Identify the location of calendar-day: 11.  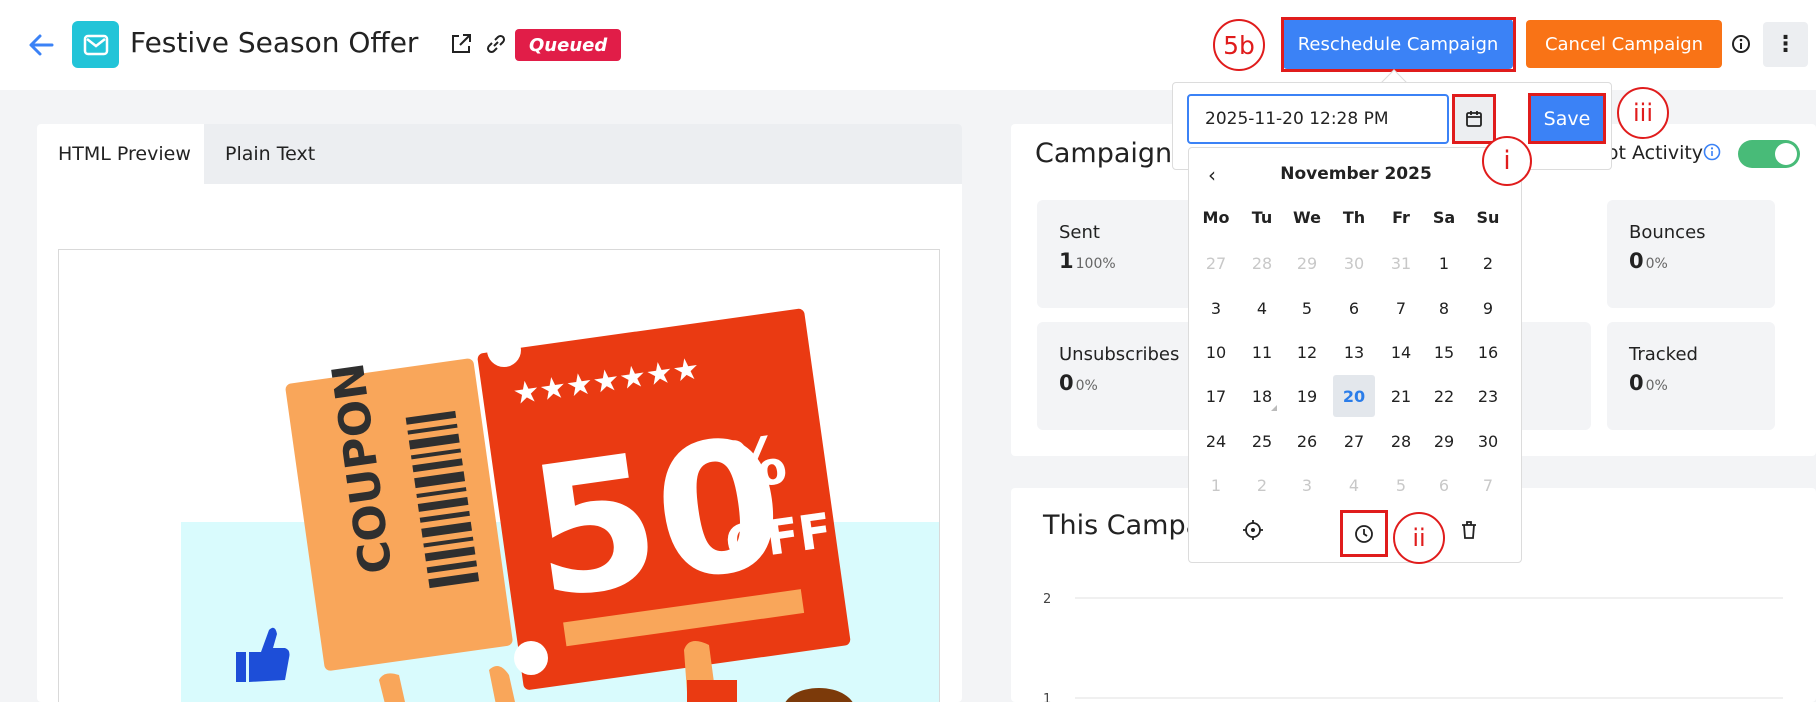
(1262, 352).